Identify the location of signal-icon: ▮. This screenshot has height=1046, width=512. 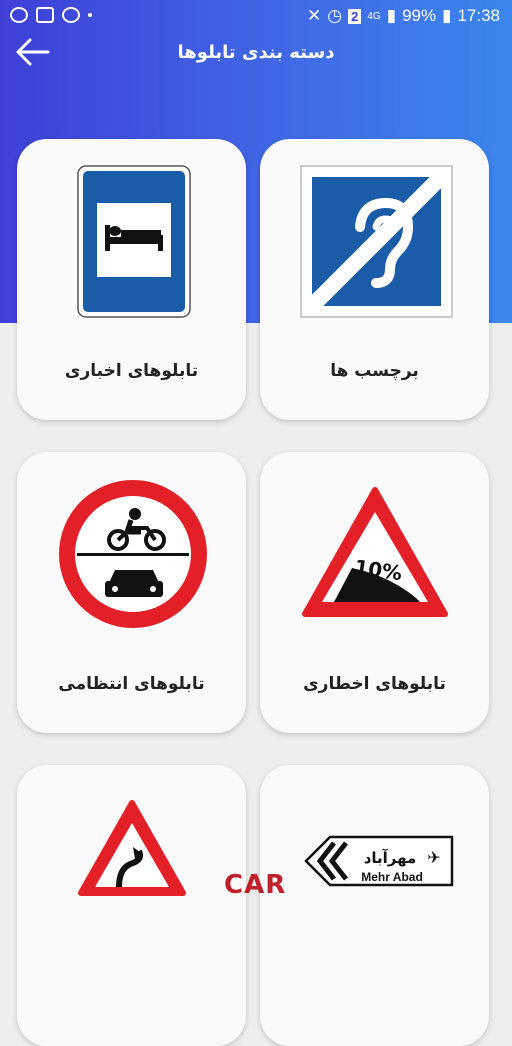
(391, 15).